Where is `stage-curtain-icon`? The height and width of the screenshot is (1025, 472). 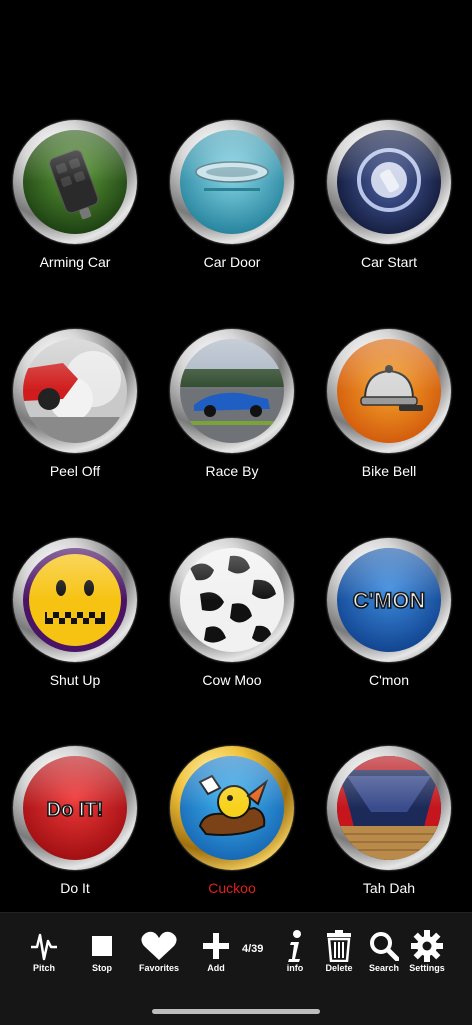
stage-curtain-icon is located at coordinates (389, 808).